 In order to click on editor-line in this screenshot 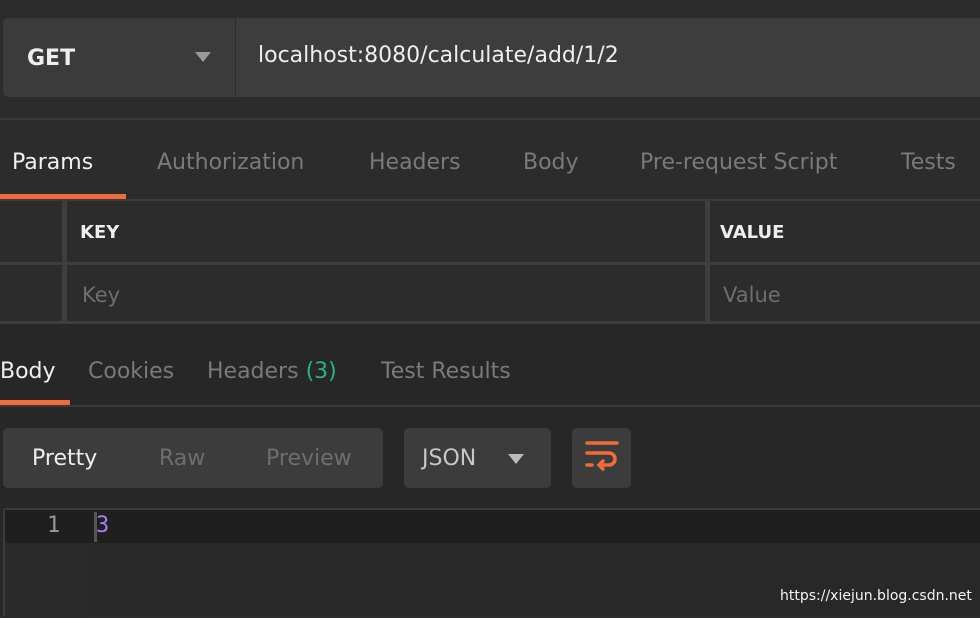, I will do `click(492, 526)`.